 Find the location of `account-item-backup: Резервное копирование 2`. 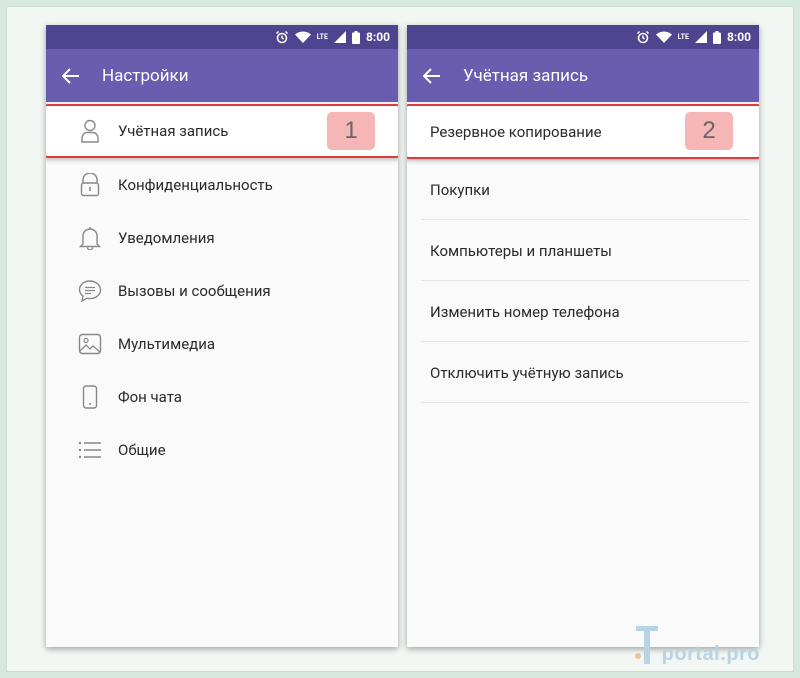

account-item-backup: Резервное копирование 2 is located at coordinates (583, 131).